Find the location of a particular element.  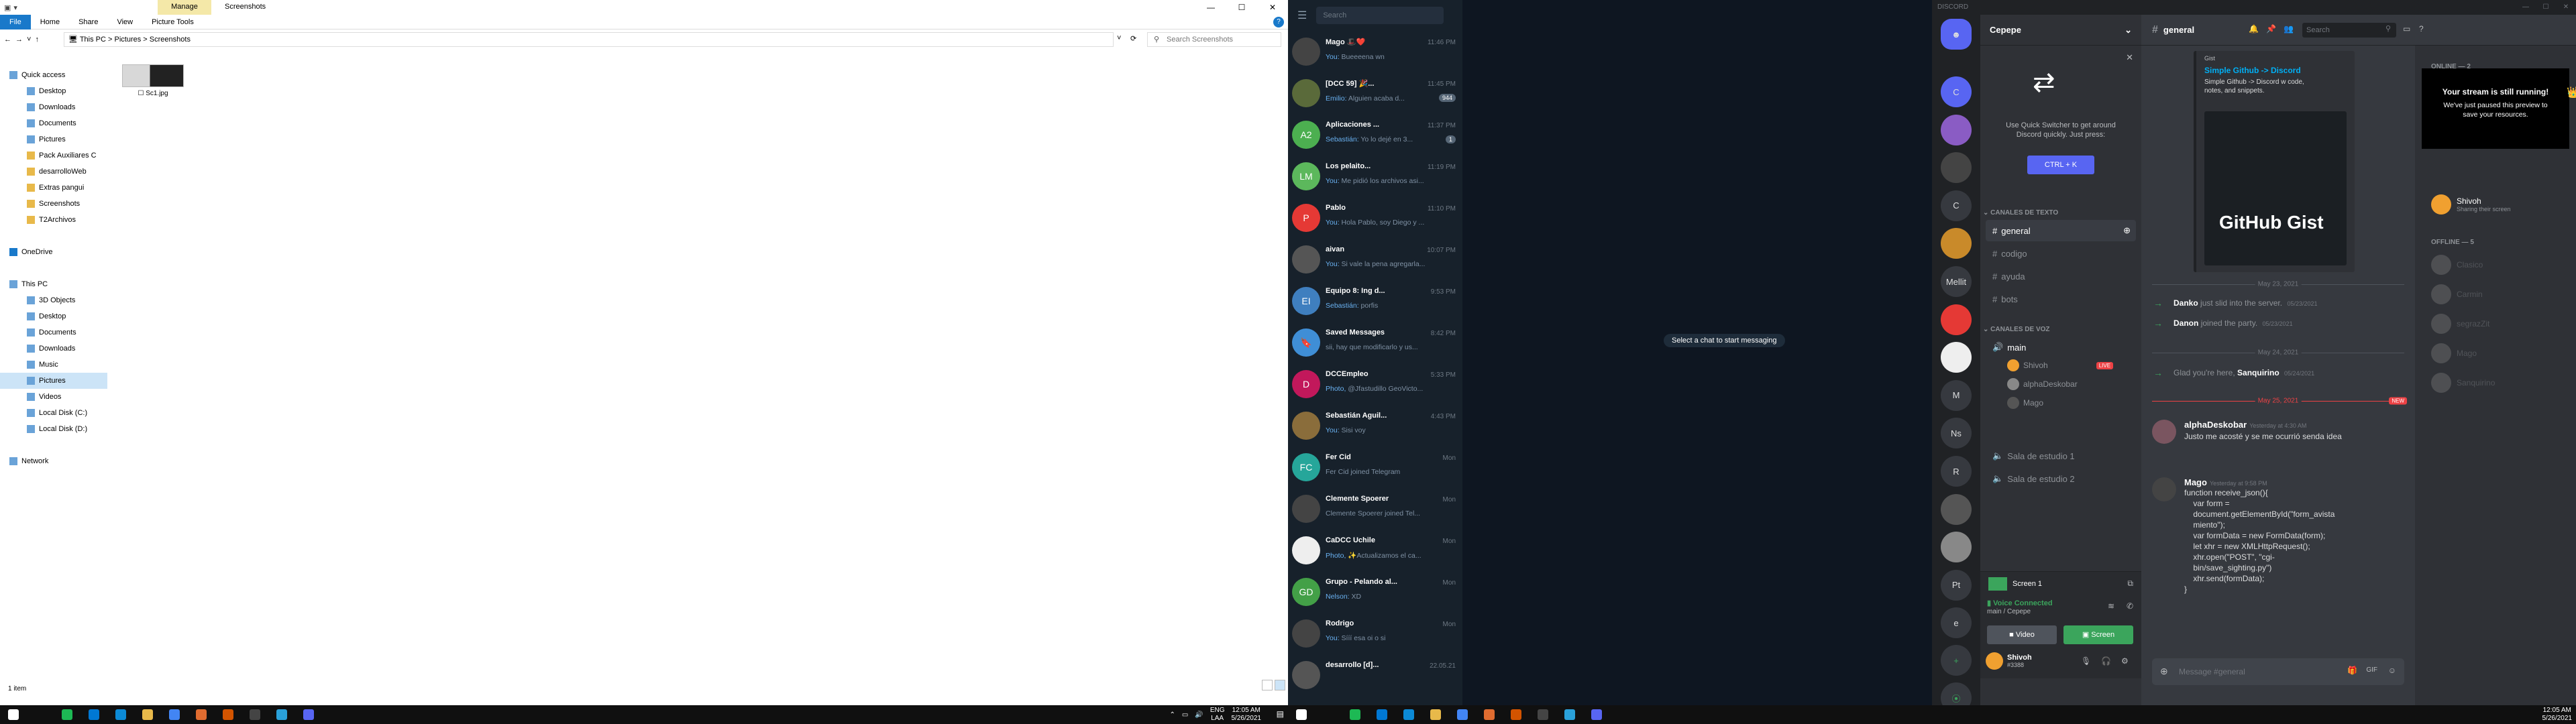

nav-item: OneDrive is located at coordinates (53, 252).